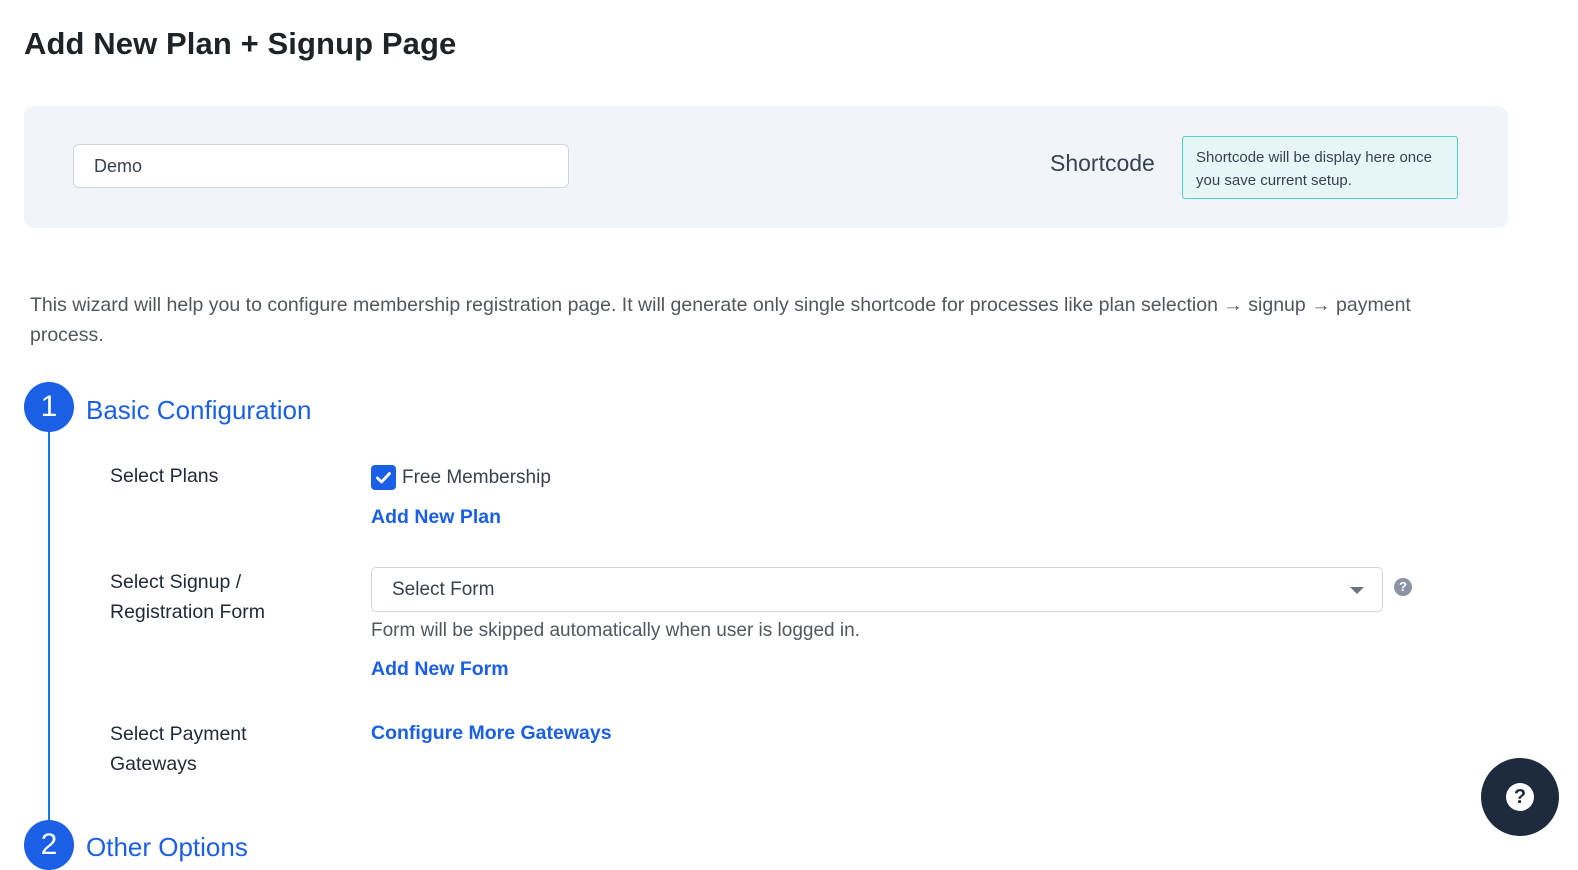 The height and width of the screenshot is (870, 1578). I want to click on check-icon, so click(383, 478).